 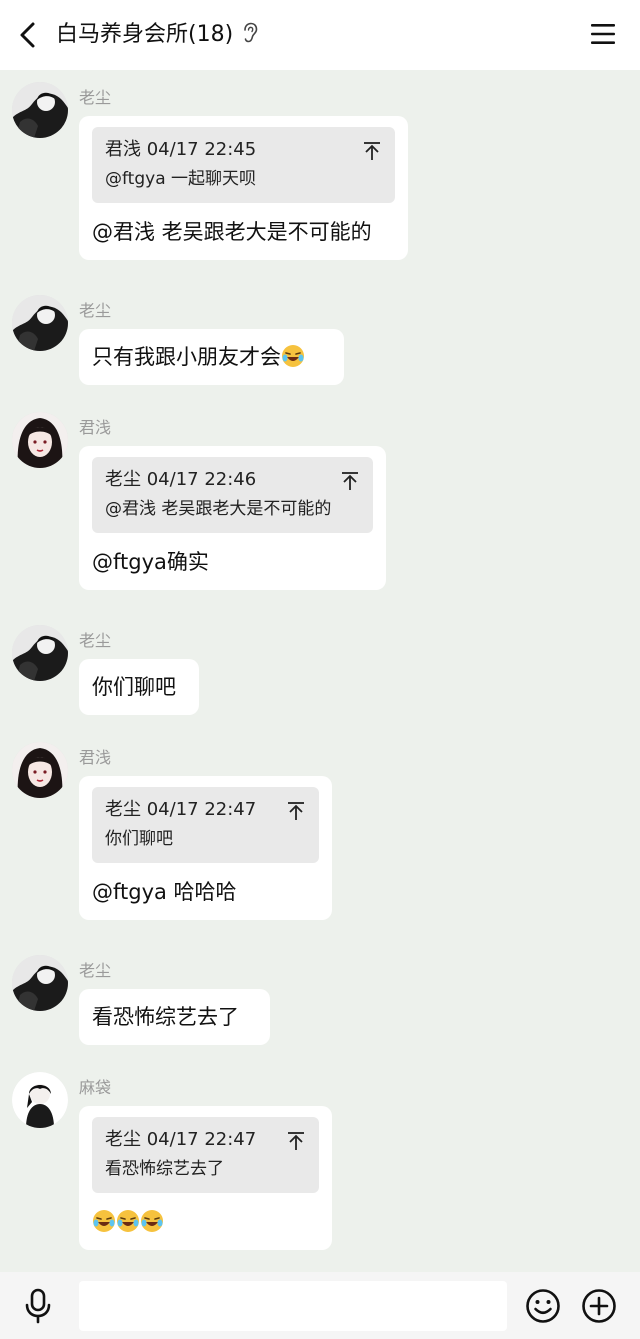 I want to click on quote-body: @ftgya 一起聊天呗, so click(x=181, y=179).